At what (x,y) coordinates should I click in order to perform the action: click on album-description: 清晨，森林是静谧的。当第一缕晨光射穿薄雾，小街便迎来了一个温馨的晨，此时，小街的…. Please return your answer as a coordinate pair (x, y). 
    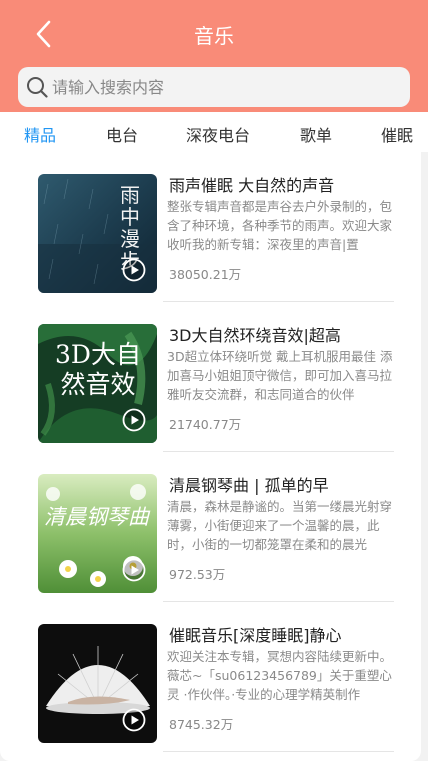
    Looking at the image, I should click on (280, 525).